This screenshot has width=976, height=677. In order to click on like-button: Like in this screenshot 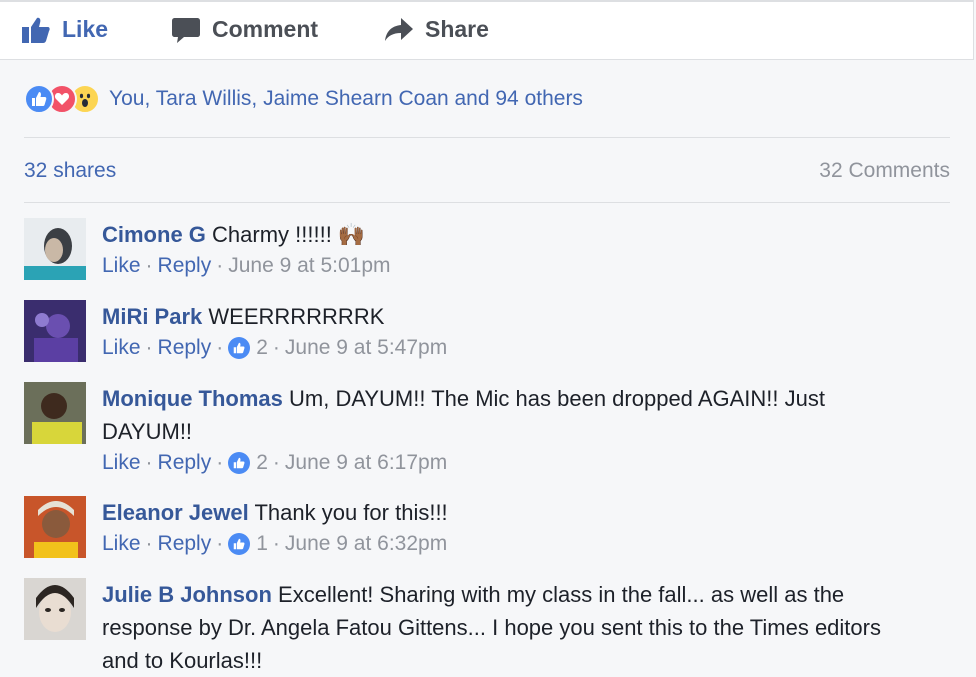, I will do `click(65, 29)`.